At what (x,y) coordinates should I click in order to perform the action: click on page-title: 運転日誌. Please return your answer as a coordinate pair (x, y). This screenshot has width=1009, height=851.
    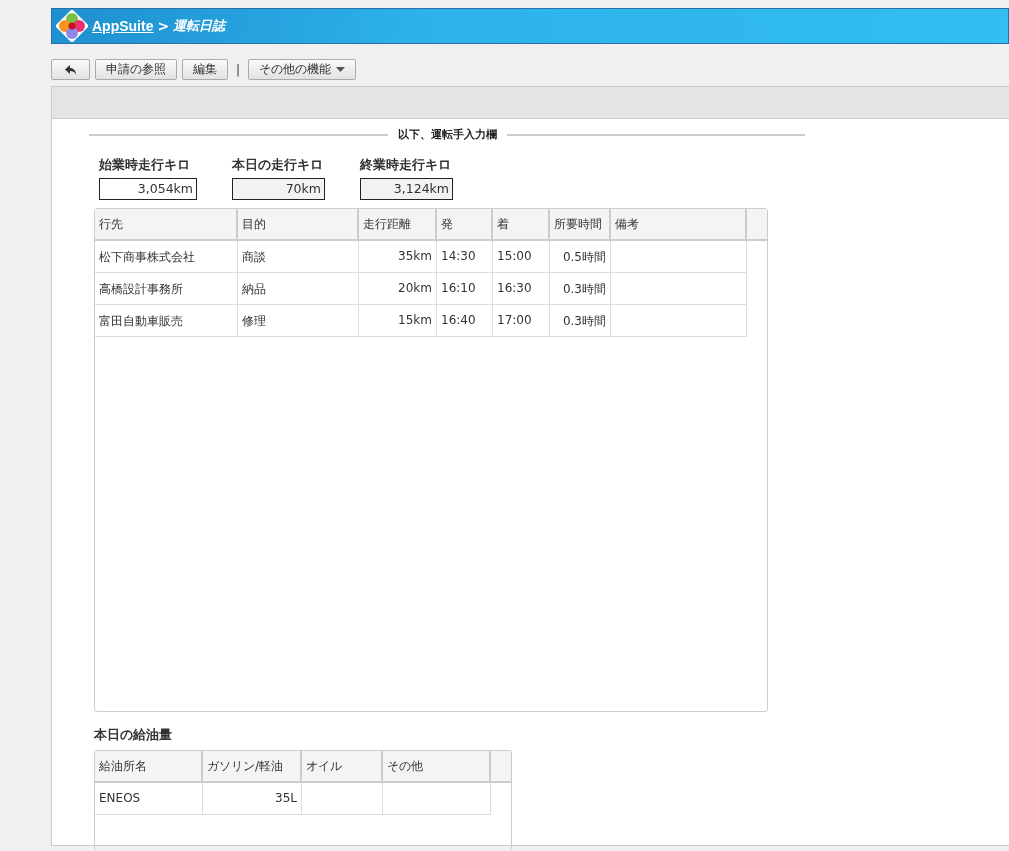
    Looking at the image, I should click on (199, 26).